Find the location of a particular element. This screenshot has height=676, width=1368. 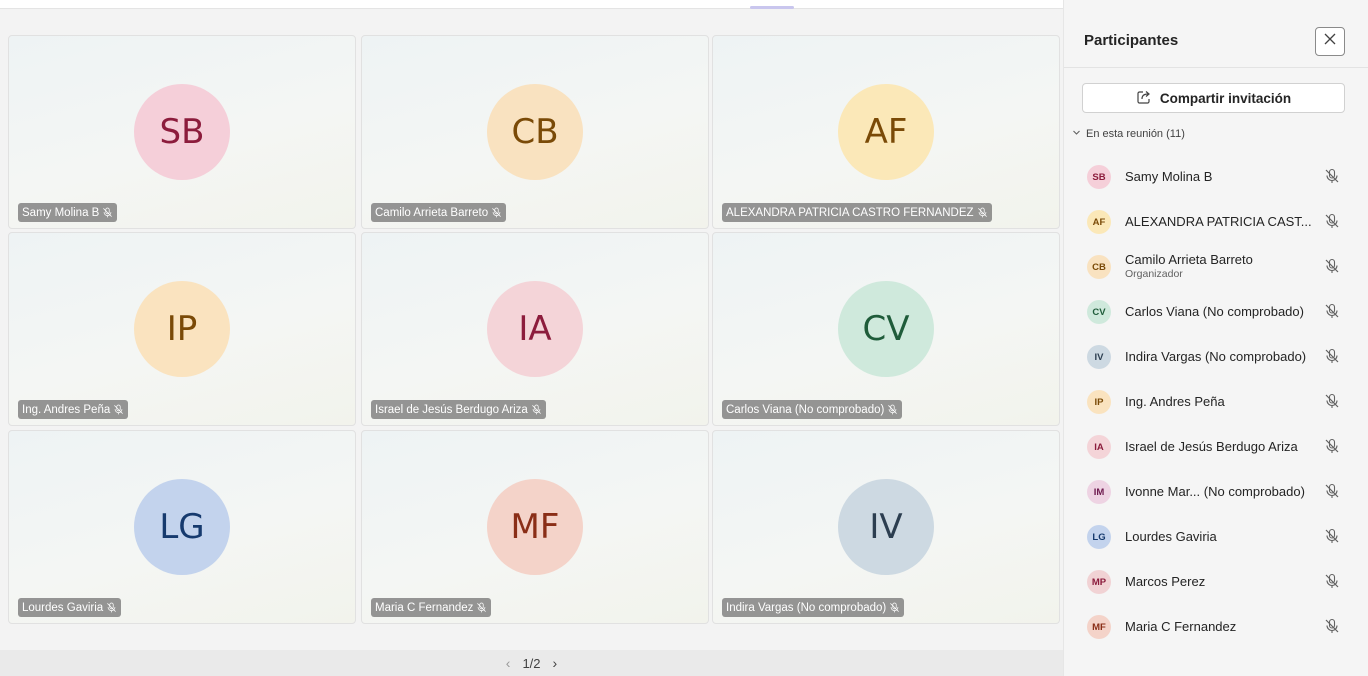

panel-header: Participantes is located at coordinates (1216, 34).